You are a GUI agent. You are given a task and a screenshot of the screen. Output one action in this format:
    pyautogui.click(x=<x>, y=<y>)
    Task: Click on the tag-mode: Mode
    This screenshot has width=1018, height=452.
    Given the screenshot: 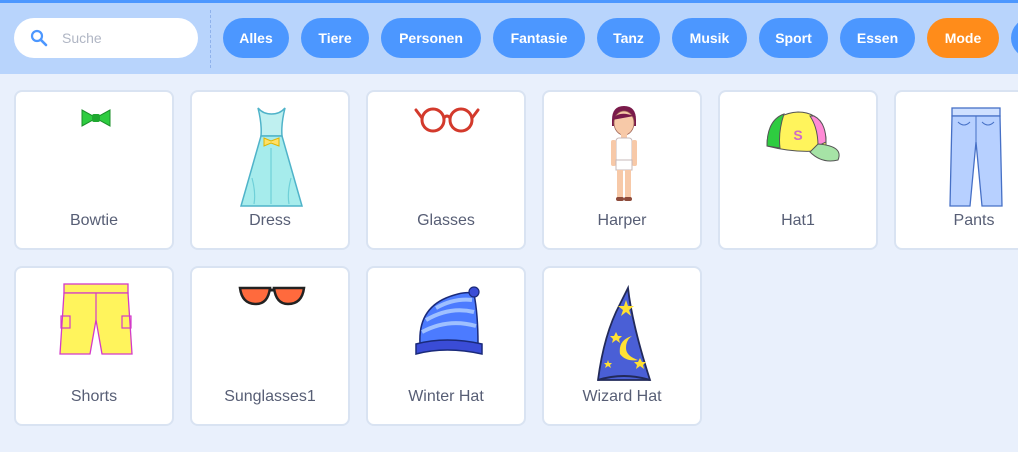 What is the action you would take?
    pyautogui.click(x=963, y=38)
    